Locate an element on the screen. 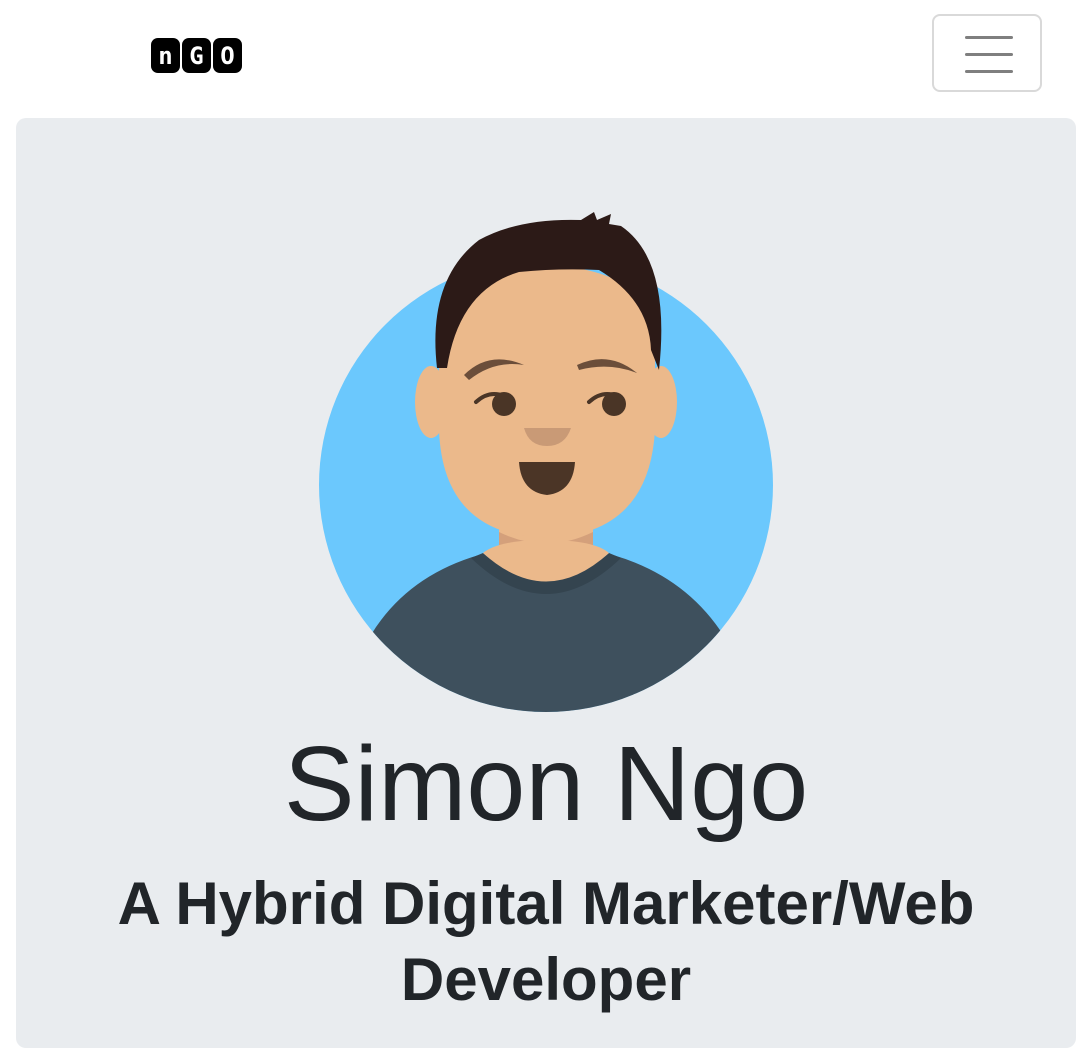 The height and width of the screenshot is (1048, 1092). navbar: n G O is located at coordinates (546, 59).